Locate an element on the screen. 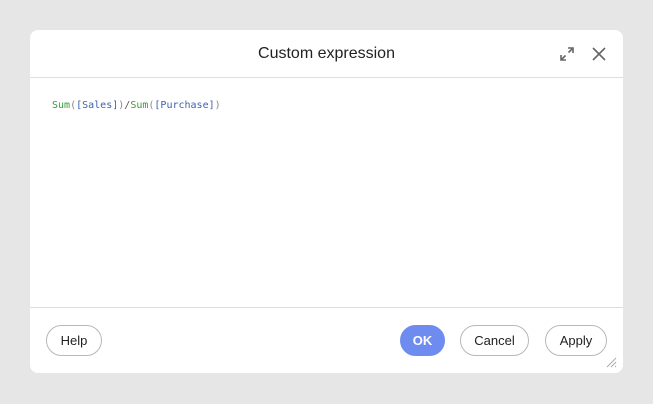 Image resolution: width=653 pixels, height=404 pixels. expression-token-paren: ) is located at coordinates (217, 105).